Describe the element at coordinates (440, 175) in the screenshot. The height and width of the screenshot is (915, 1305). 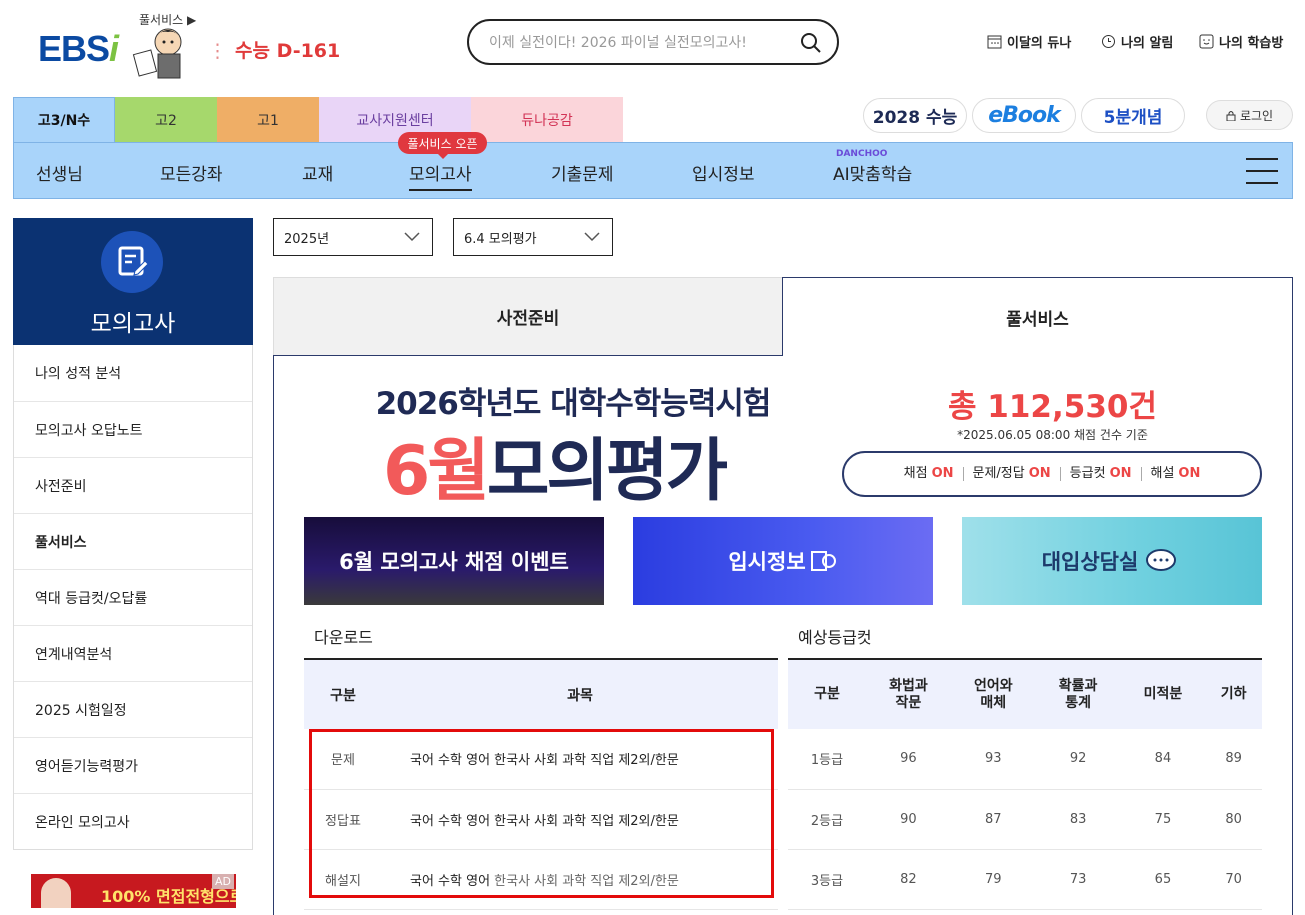
I see `nav-mock-exam: 모의고사` at that location.